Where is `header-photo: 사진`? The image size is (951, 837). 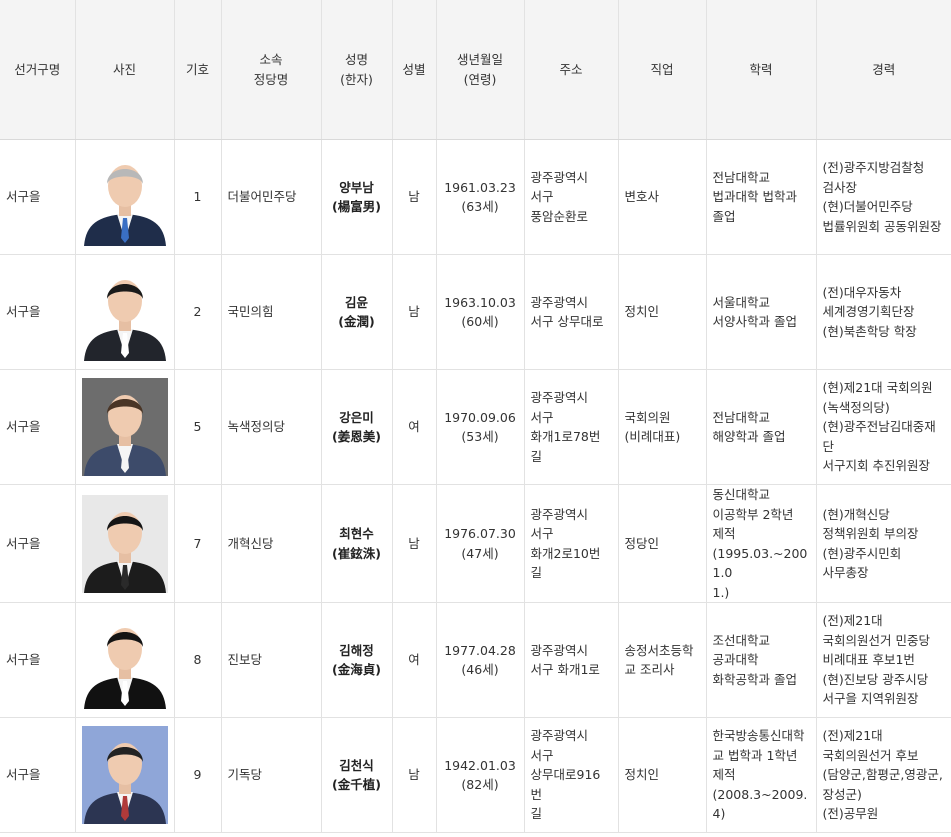 header-photo: 사진 is located at coordinates (125, 70).